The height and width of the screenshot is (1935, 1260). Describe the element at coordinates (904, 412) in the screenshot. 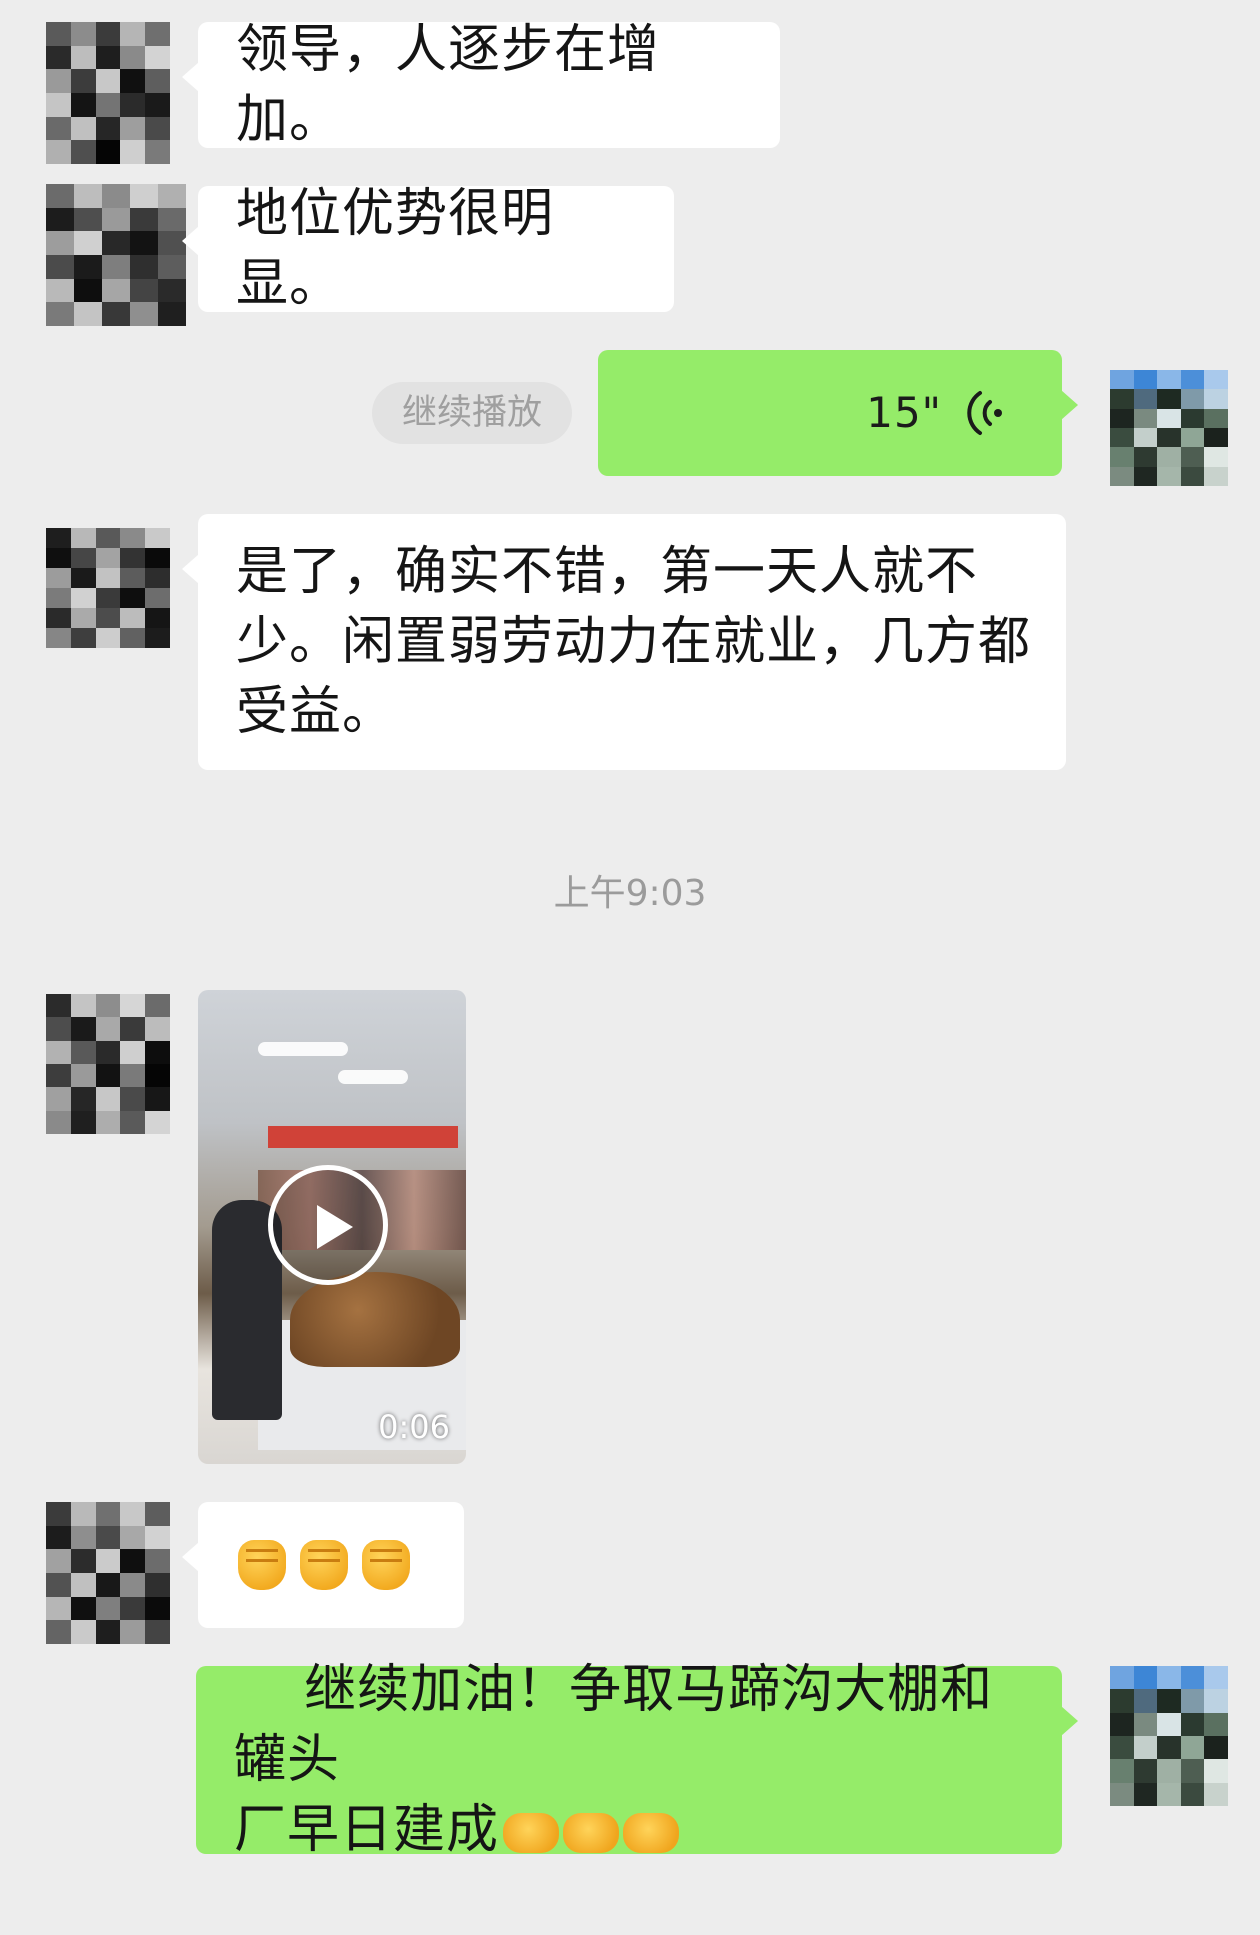

I see `voice-duration: 15"` at that location.